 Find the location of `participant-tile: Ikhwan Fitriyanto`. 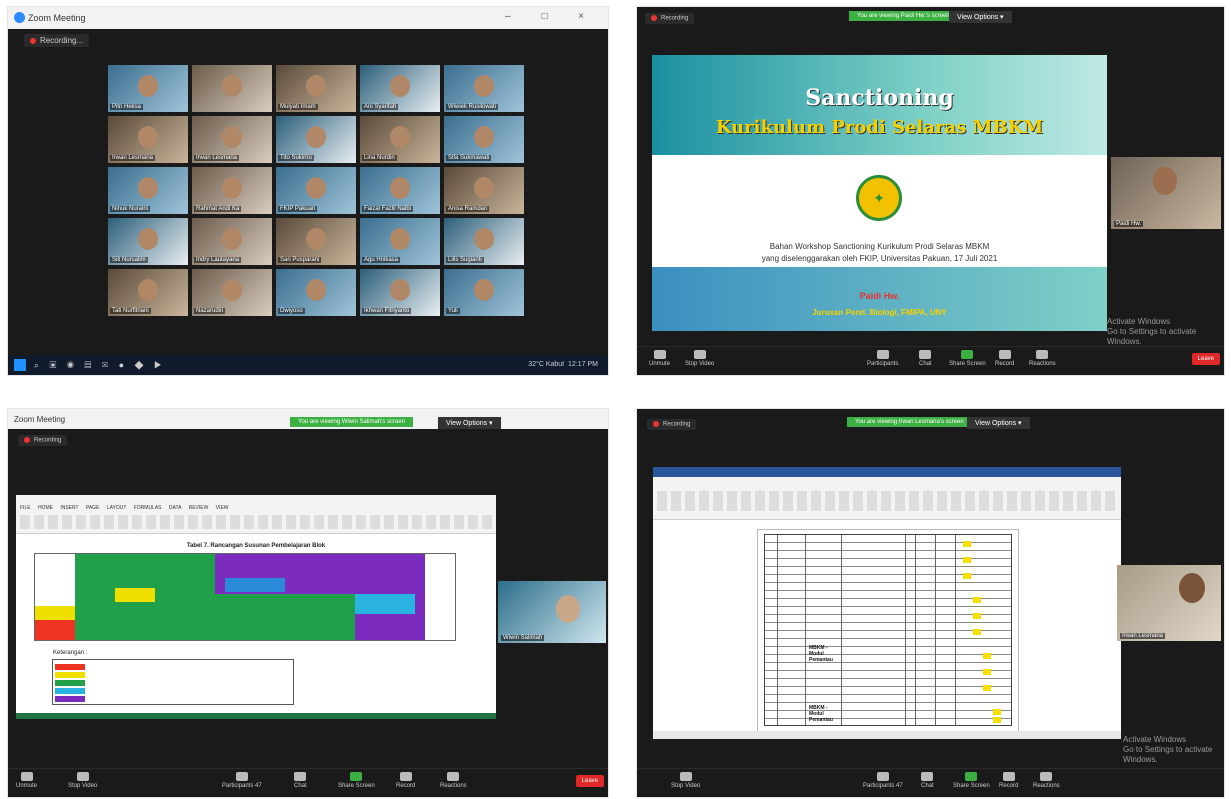

participant-tile: Ikhwan Fitriyanto is located at coordinates (400, 292).